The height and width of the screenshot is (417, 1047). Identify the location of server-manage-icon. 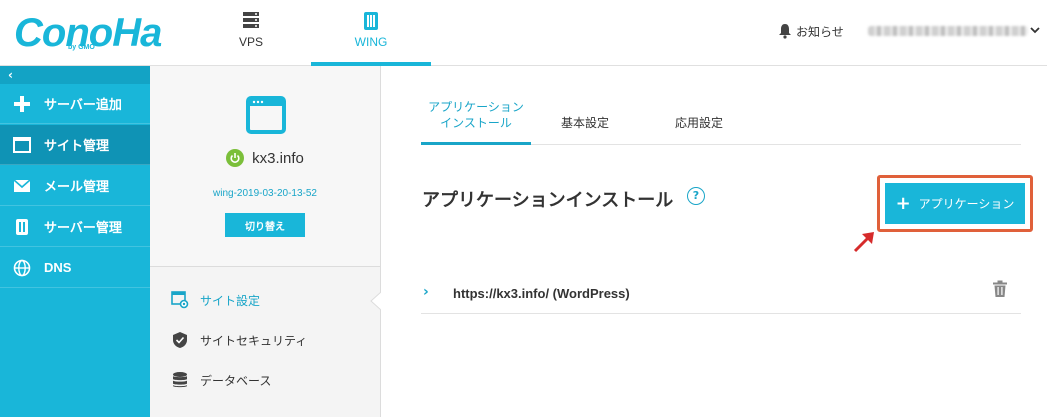
(22, 227).